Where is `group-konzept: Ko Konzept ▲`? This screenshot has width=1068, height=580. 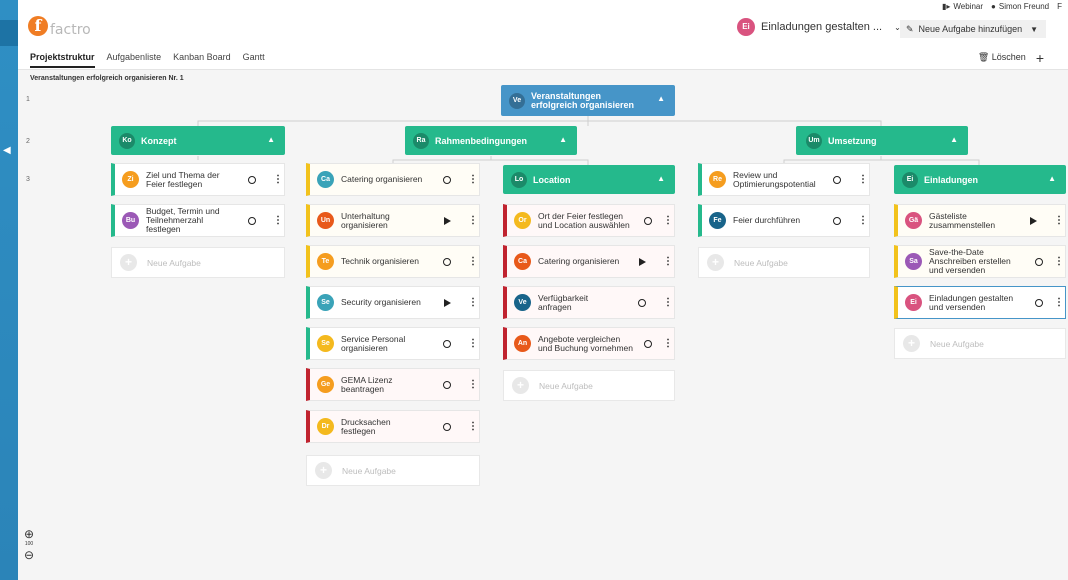 group-konzept: Ko Konzept ▲ is located at coordinates (198, 140).